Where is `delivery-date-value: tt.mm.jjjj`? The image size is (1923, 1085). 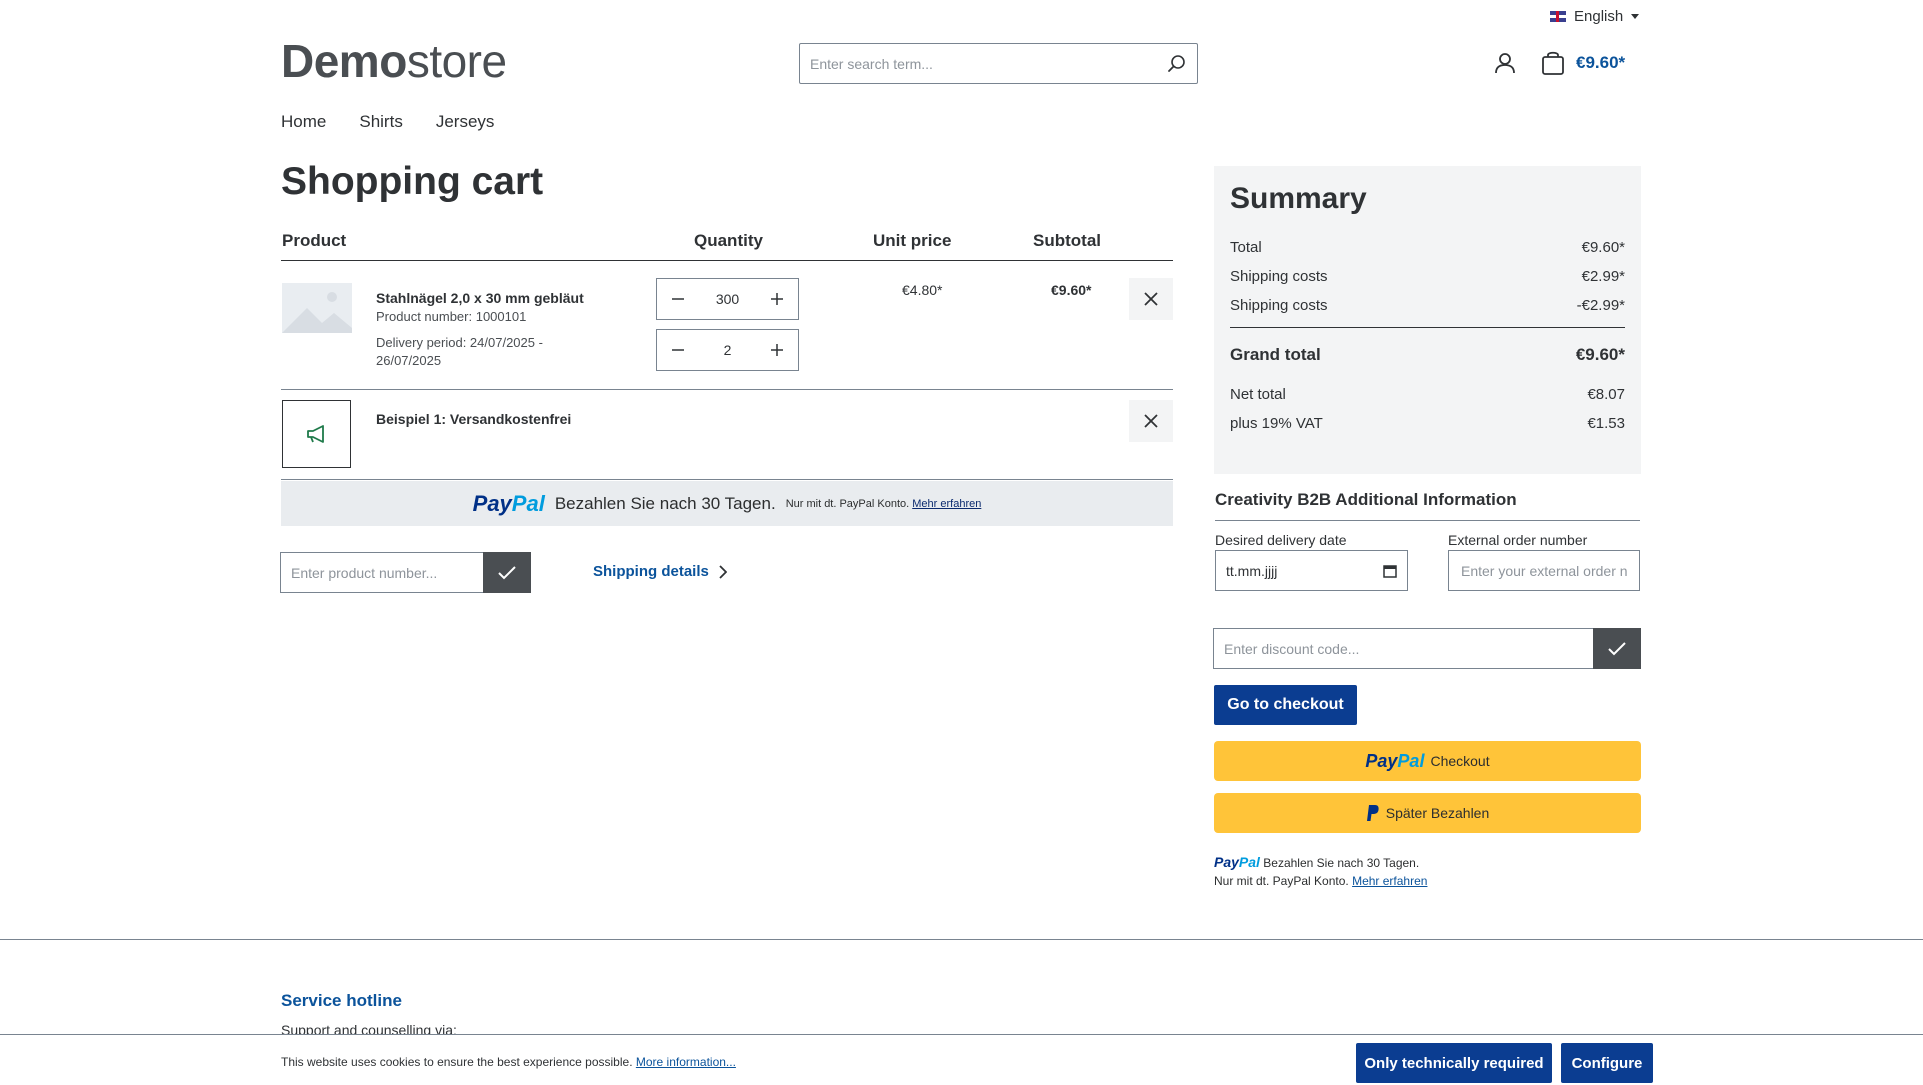
delivery-date-value: tt.mm.jjjj is located at coordinates (1252, 570).